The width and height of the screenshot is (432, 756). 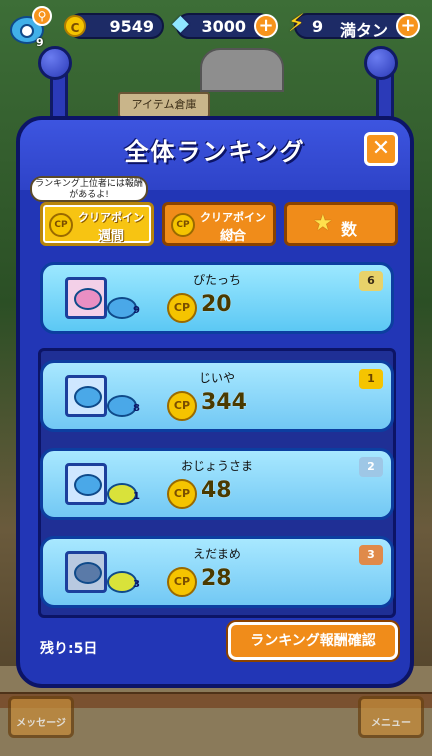 I want to click on stamina-status: 満タン, so click(x=364, y=30).